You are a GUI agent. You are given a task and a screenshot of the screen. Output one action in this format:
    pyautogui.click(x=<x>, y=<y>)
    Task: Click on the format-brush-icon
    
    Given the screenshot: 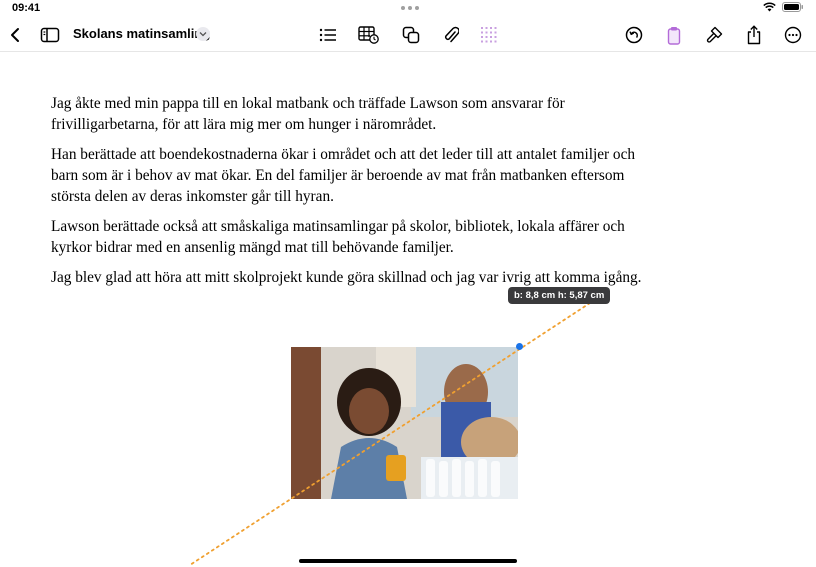 What is the action you would take?
    pyautogui.click(x=714, y=35)
    